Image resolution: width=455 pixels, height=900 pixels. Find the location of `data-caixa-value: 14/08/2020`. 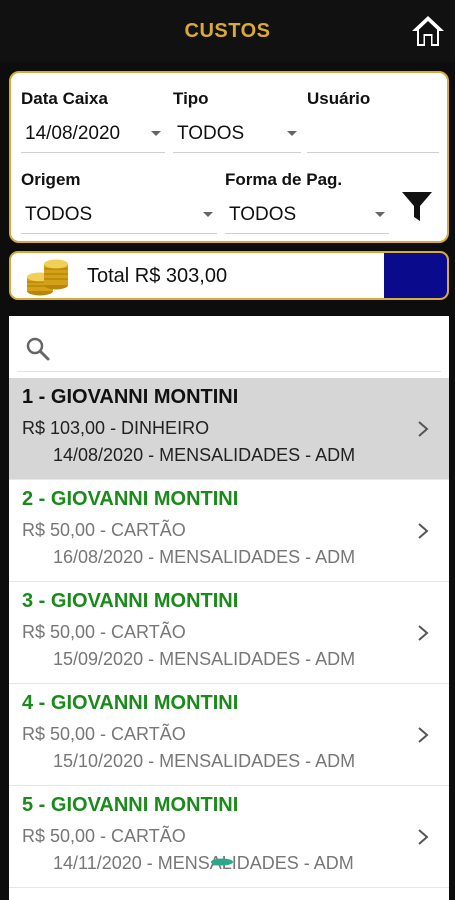

data-caixa-value: 14/08/2020 is located at coordinates (73, 133).